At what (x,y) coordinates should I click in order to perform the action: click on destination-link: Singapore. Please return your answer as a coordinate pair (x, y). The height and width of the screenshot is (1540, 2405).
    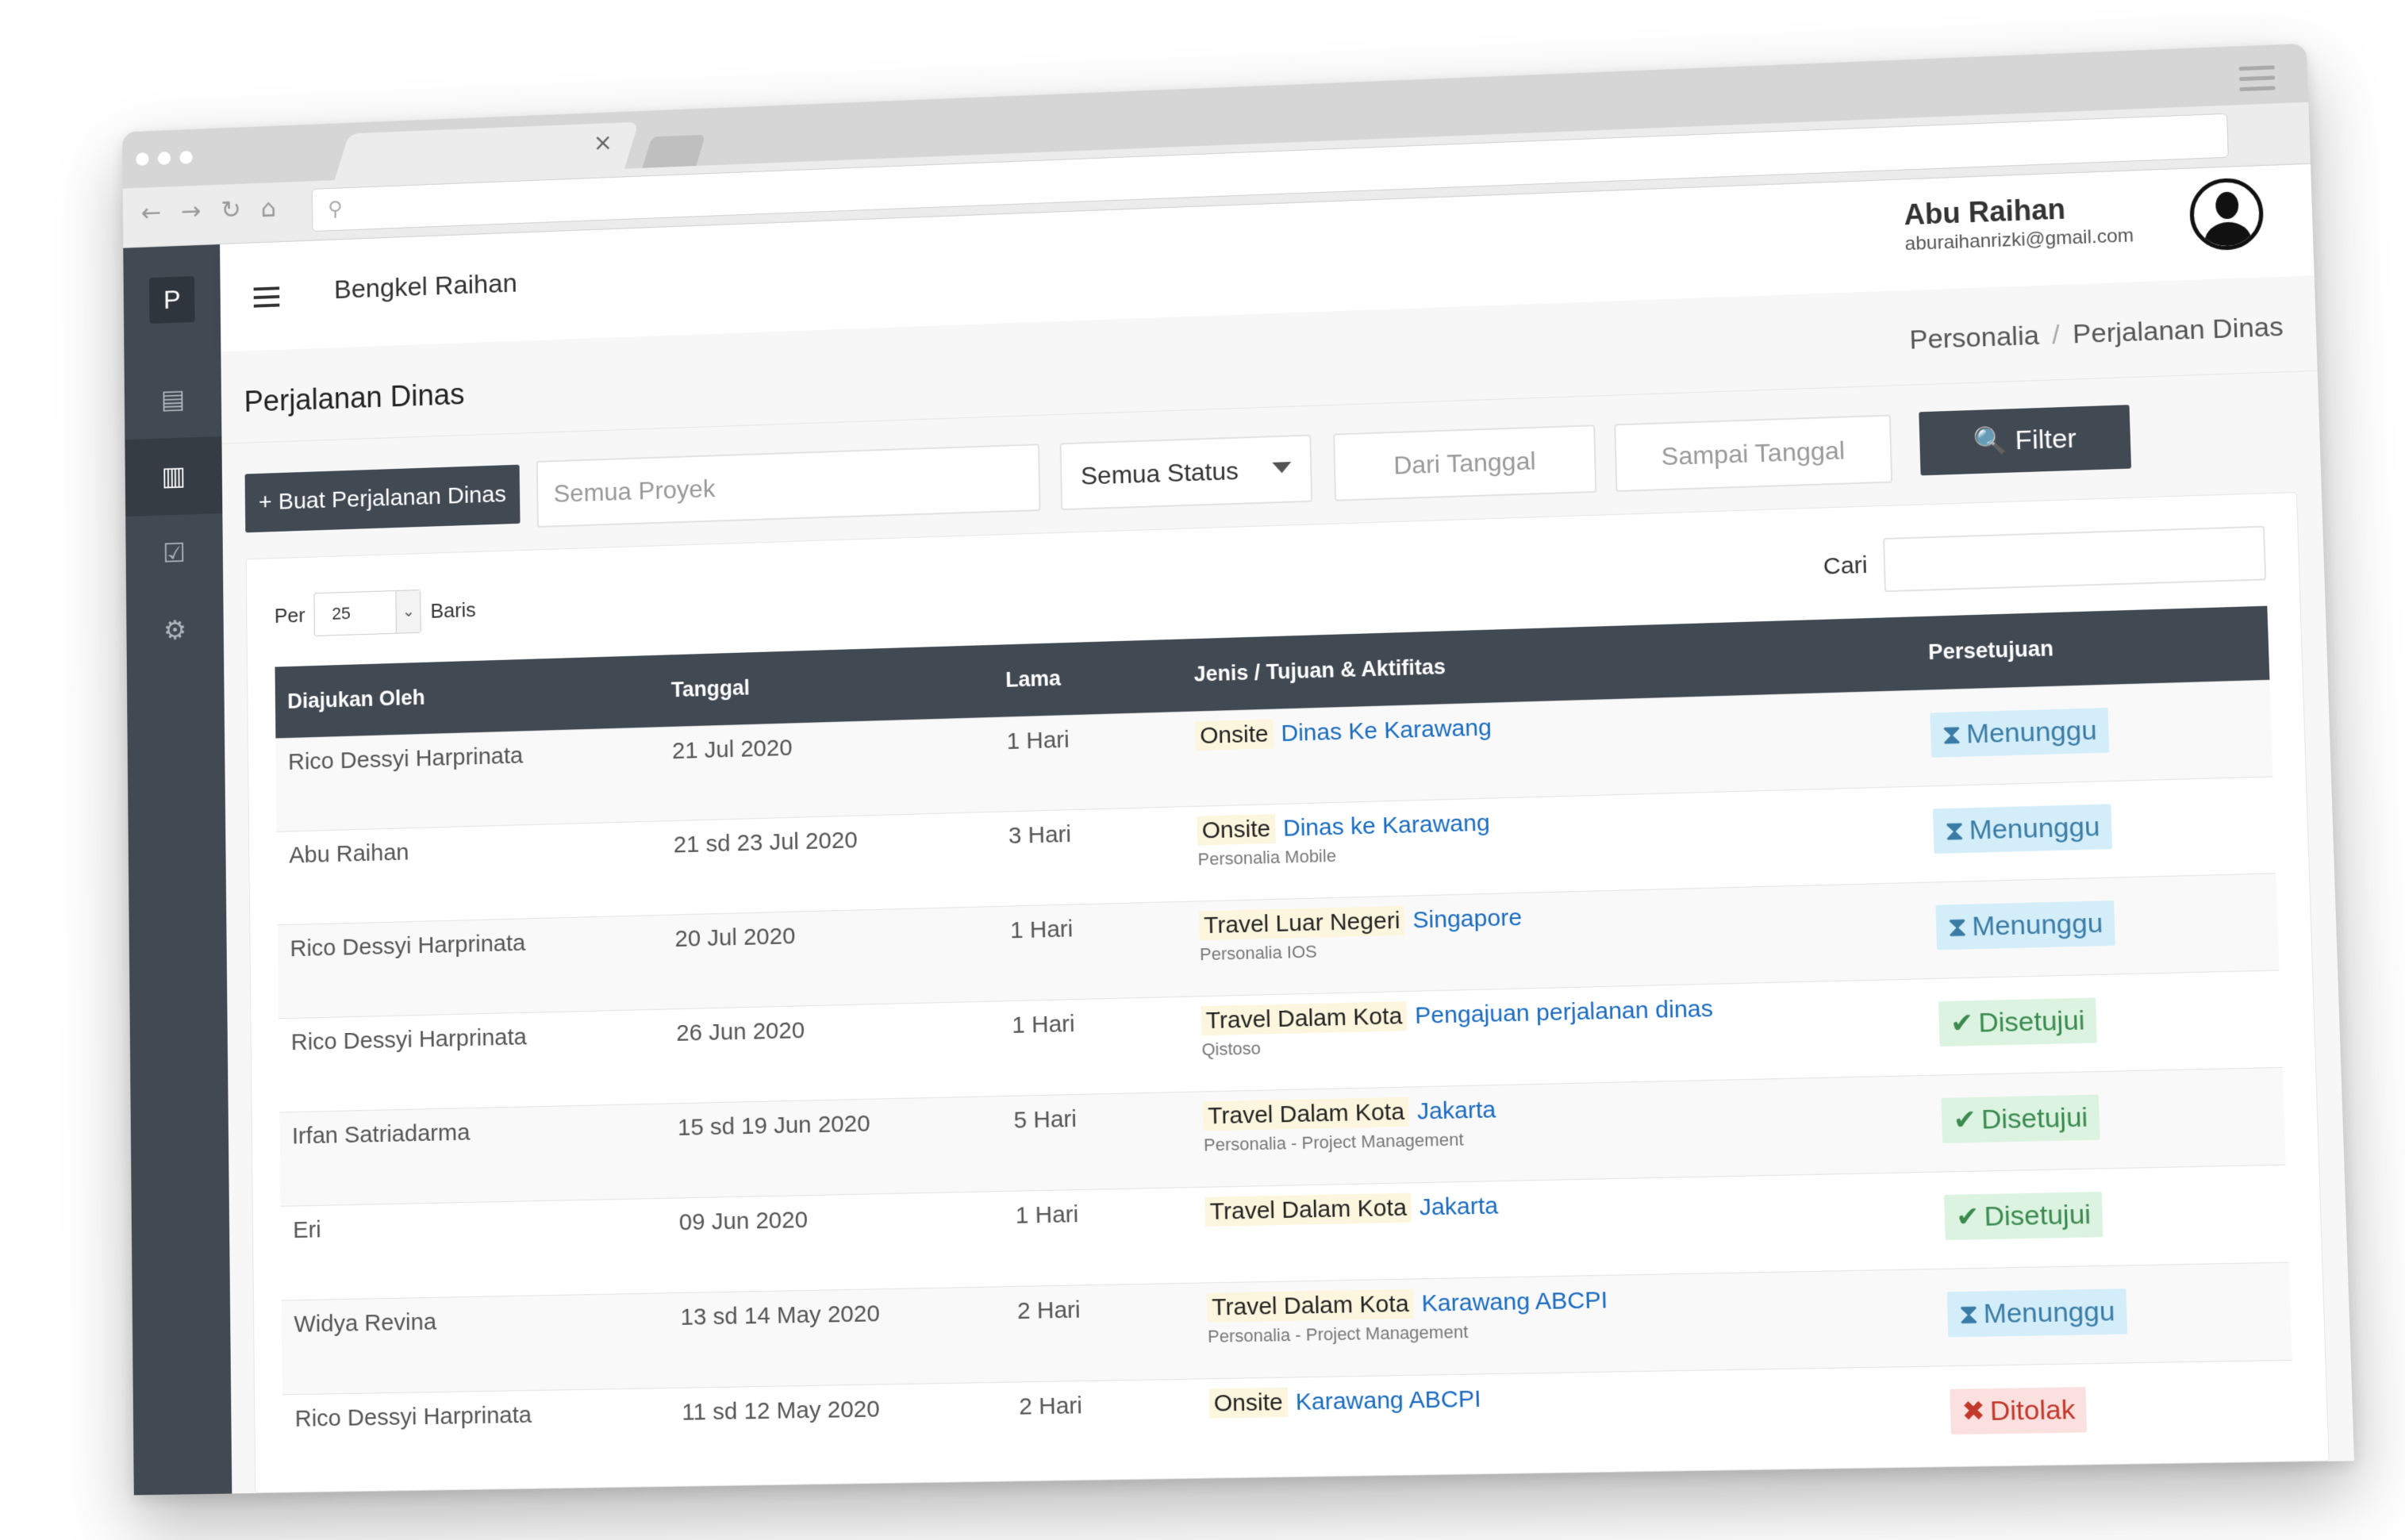
    Looking at the image, I should click on (1467, 919).